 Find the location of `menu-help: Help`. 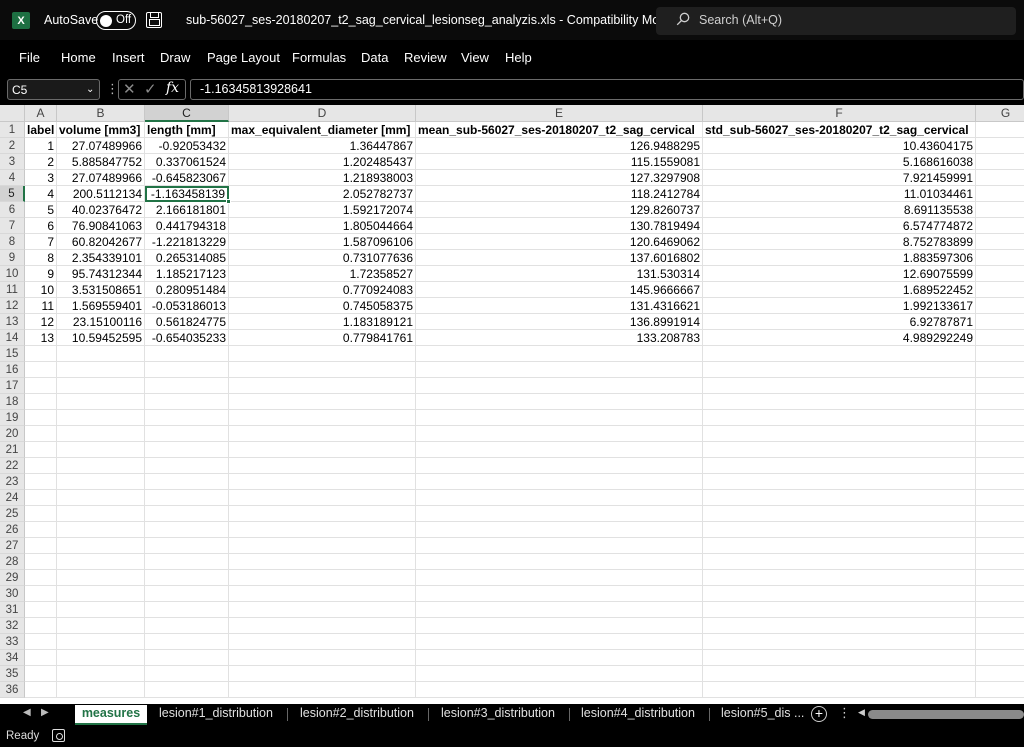

menu-help: Help is located at coordinates (518, 57).